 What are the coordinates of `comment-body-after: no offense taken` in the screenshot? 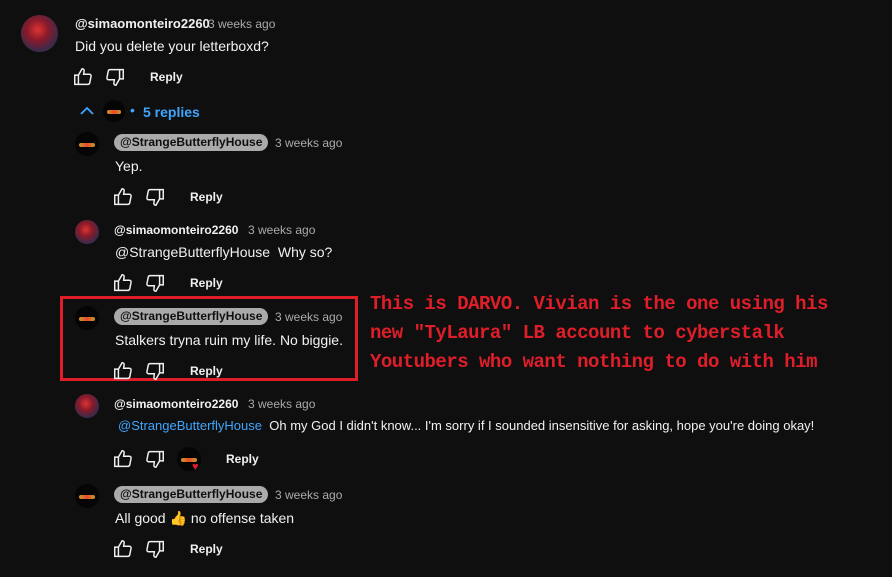 It's located at (242, 518).